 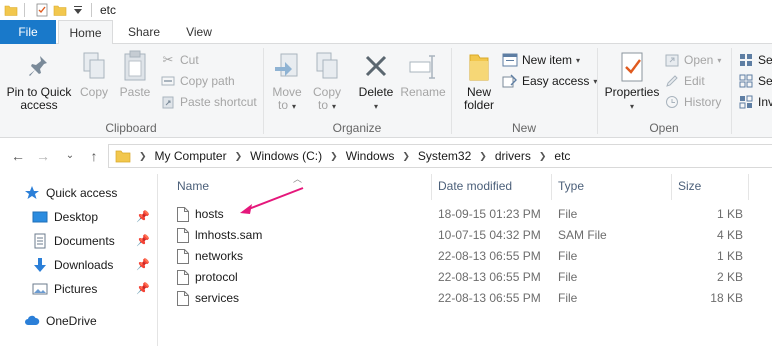 What do you see at coordinates (40, 289) in the screenshot?
I see `pictures-icon` at bounding box center [40, 289].